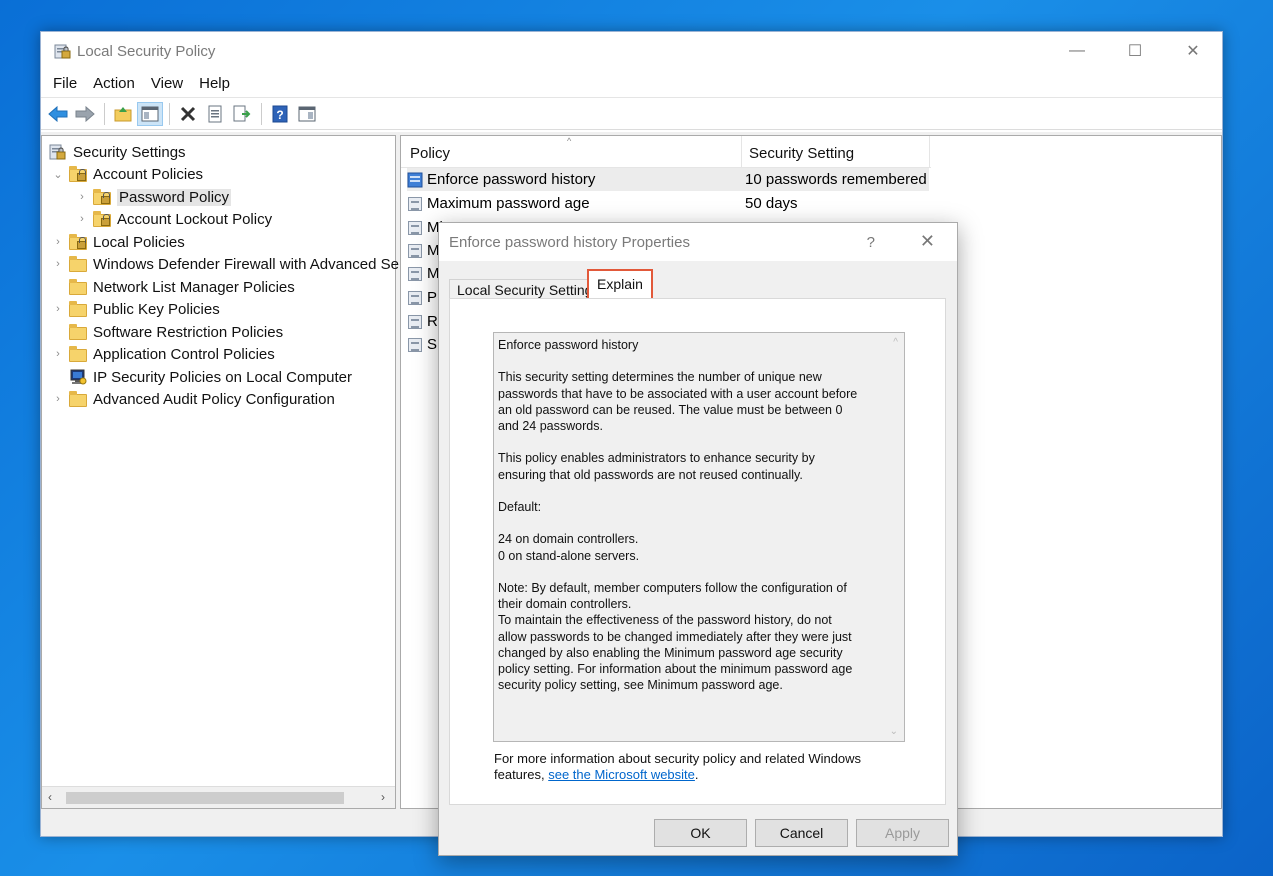  Describe the element at coordinates (114, 83) in the screenshot. I see `menu-action: Action` at that location.